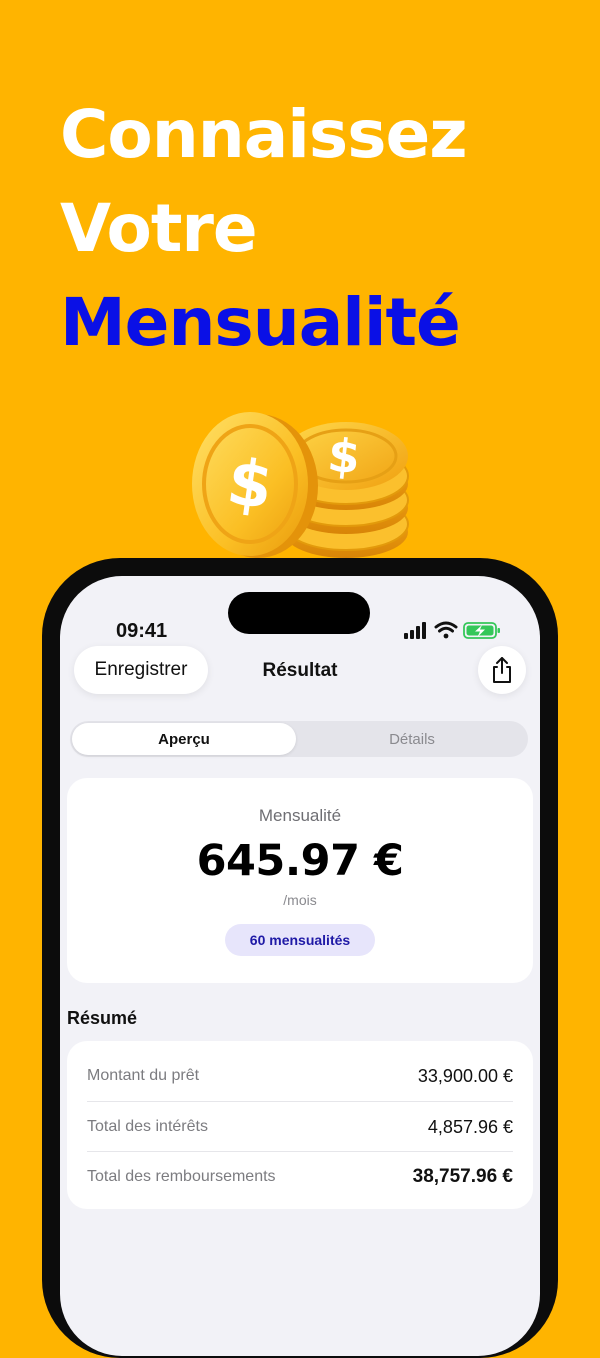 The width and height of the screenshot is (600, 1358). I want to click on summary-row-loan-amount: Montant du prêt 33,900.00 €, so click(300, 1076).